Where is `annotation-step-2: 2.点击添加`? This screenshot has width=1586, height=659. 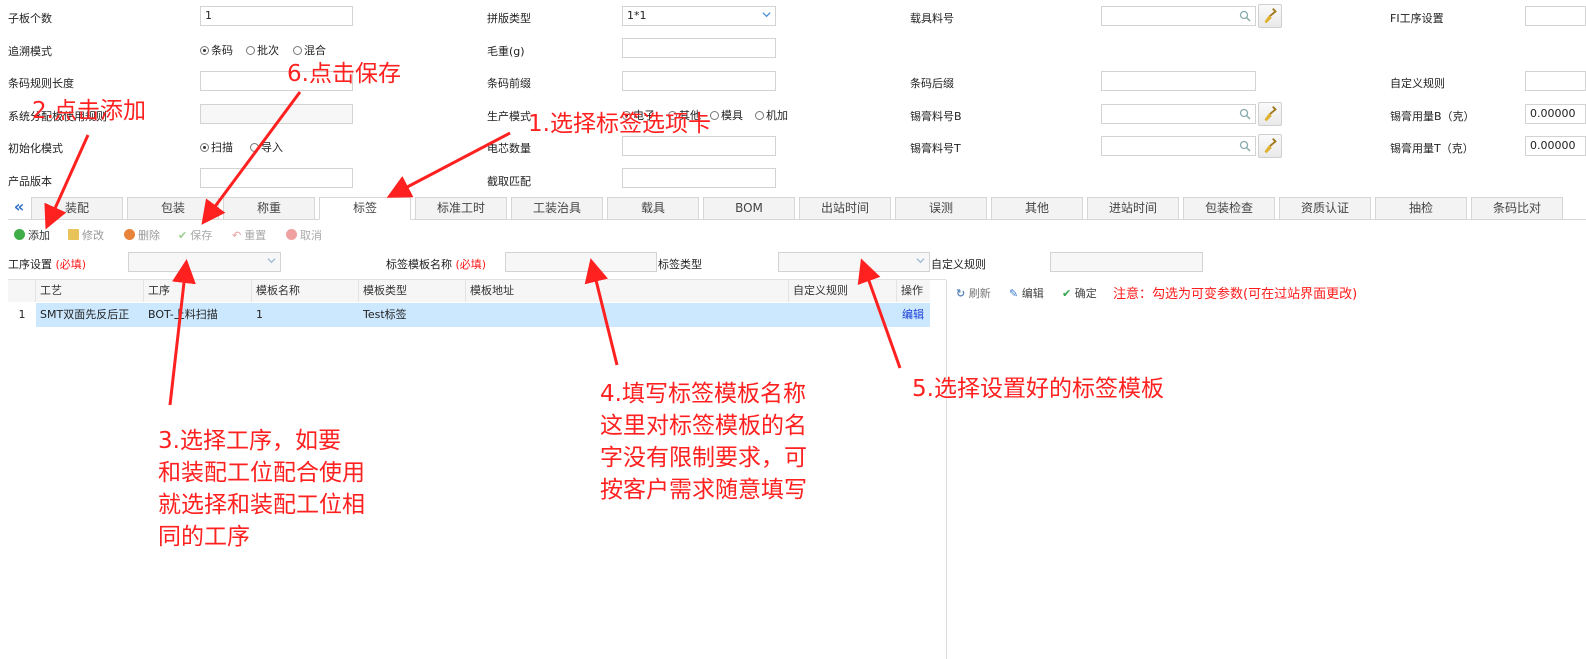 annotation-step-2: 2.点击添加 is located at coordinates (89, 111).